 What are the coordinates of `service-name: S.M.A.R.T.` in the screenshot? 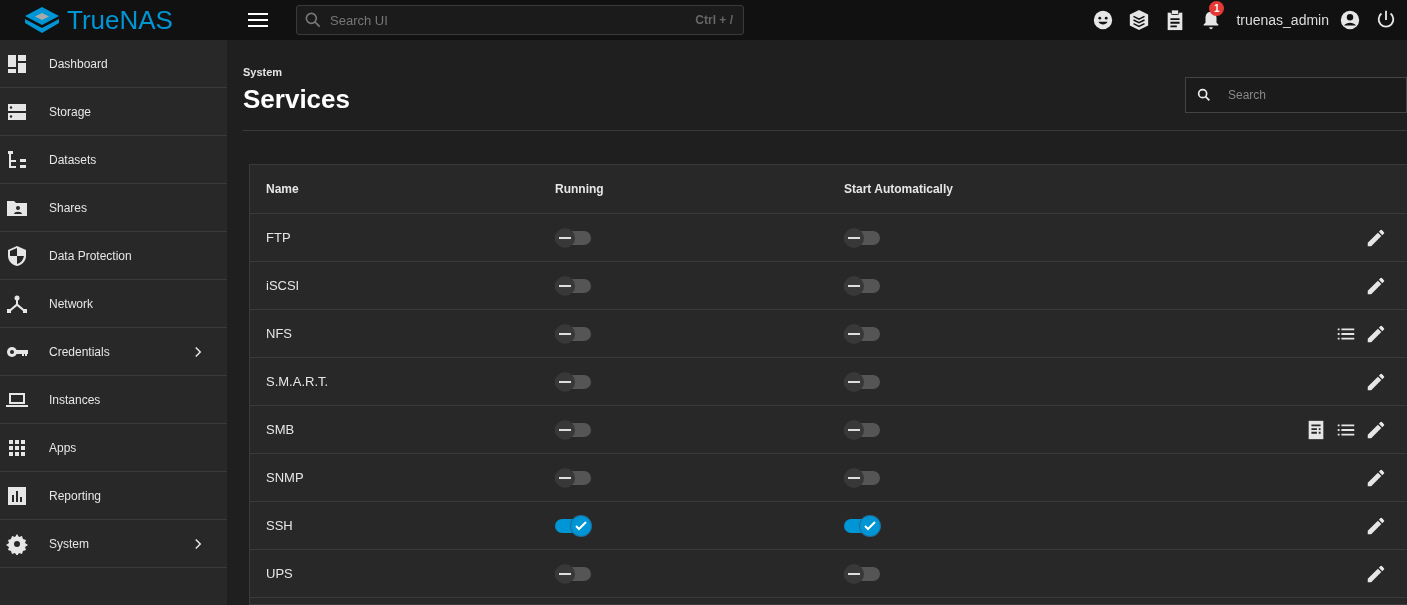 It's located at (298, 381).